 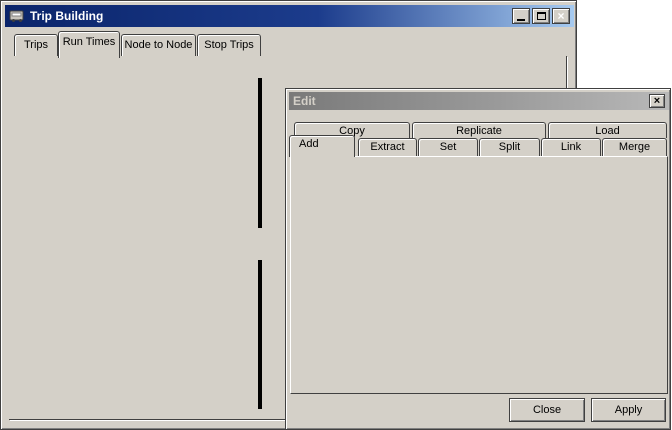 I want to click on tab-split: Split, so click(x=509, y=147).